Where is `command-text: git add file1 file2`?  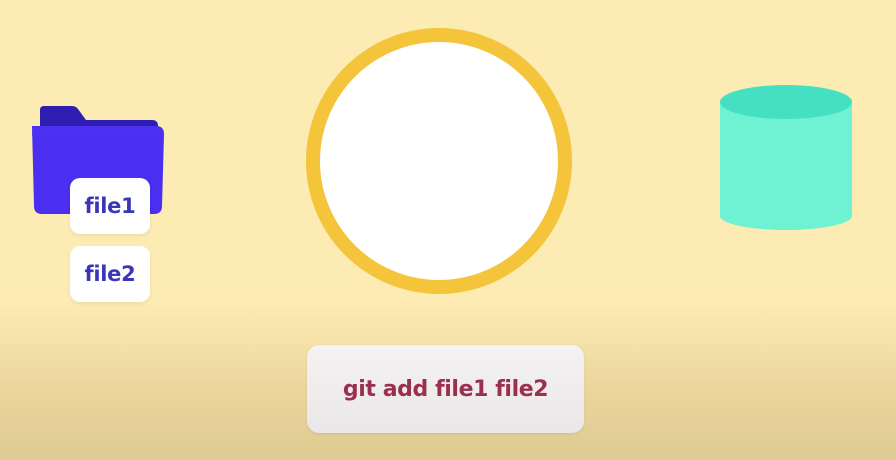
command-text: git add file1 file2 is located at coordinates (445, 389).